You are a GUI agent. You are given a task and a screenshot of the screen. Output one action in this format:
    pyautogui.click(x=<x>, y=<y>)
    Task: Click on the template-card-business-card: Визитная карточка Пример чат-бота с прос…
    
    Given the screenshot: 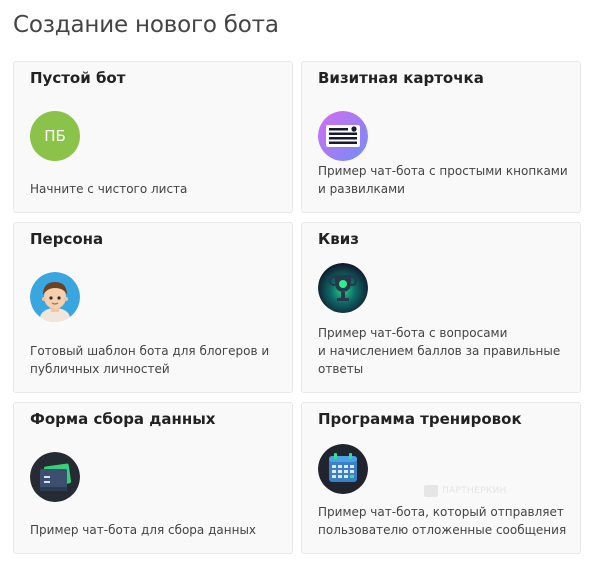 What is the action you would take?
    pyautogui.click(x=441, y=137)
    